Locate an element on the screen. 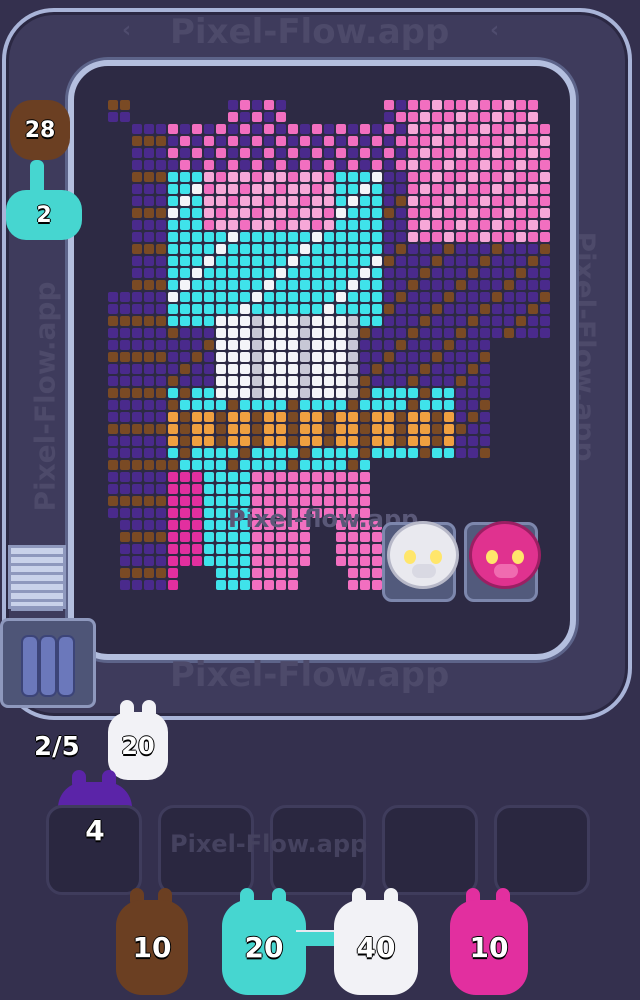  pink-pig is located at coordinates (502, 561).